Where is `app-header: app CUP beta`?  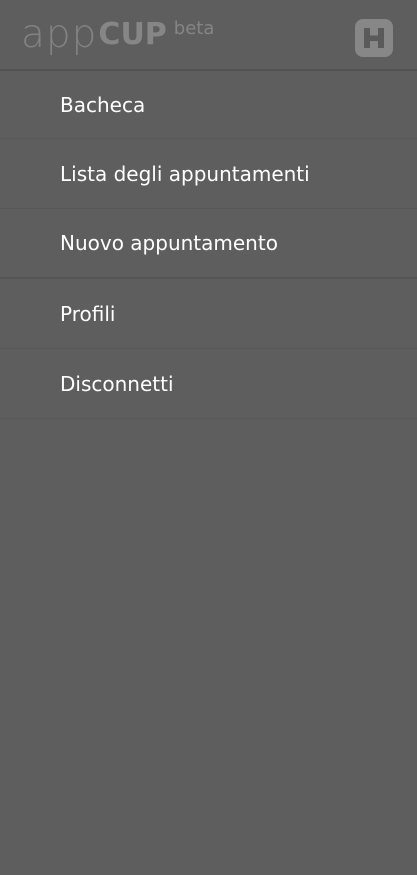
app-header: app CUP beta is located at coordinates (208, 35).